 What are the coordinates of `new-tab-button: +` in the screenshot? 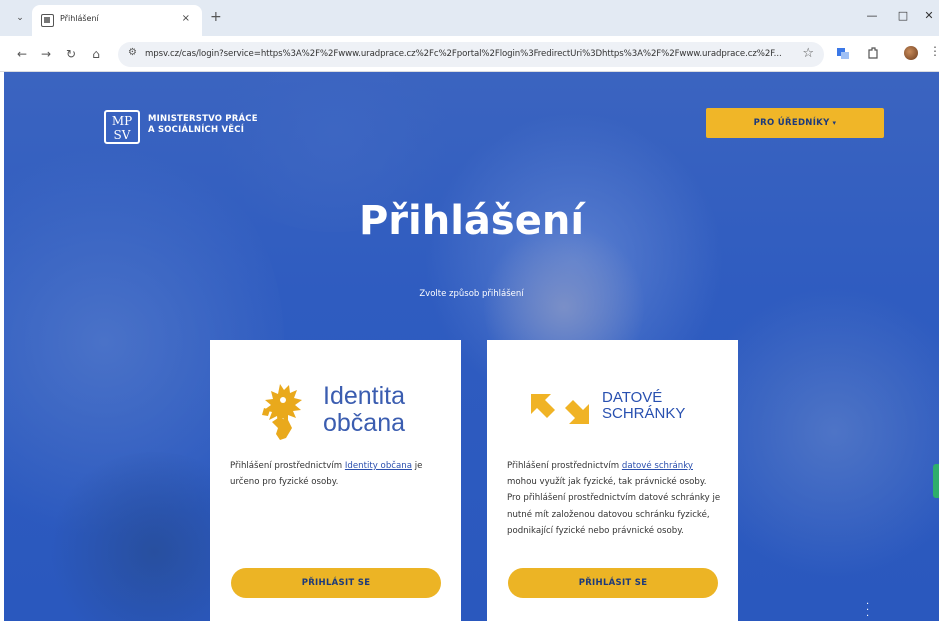 It's located at (216, 17).